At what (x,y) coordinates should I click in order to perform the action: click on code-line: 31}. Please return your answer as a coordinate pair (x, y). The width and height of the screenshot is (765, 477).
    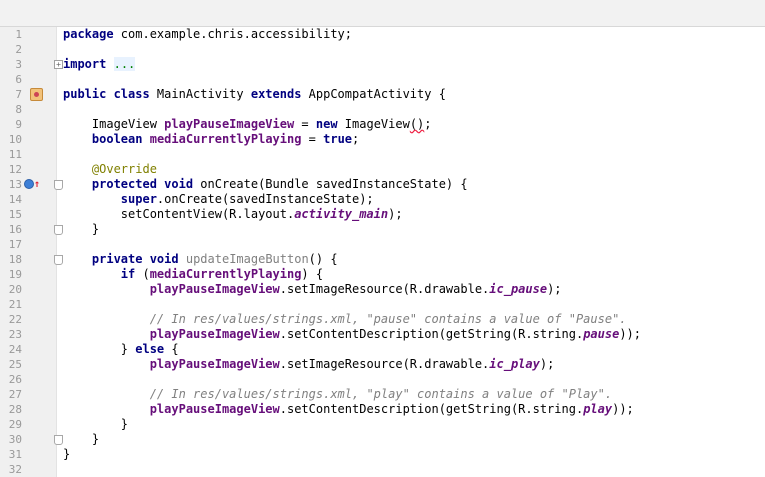
    Looking at the image, I should click on (382, 454).